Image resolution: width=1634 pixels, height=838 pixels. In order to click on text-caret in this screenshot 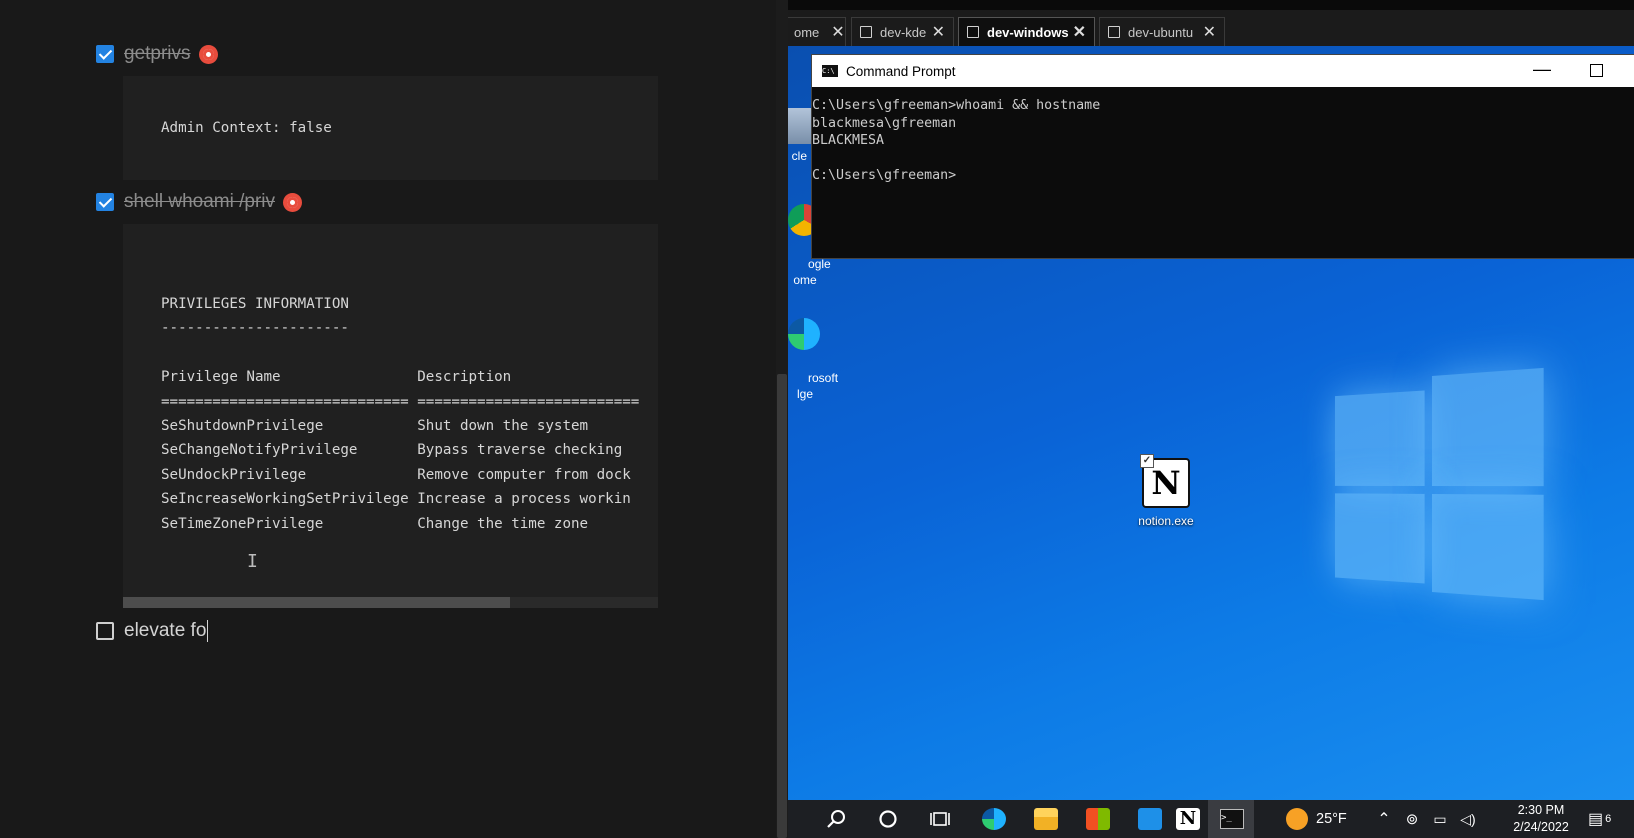, I will do `click(208, 631)`.